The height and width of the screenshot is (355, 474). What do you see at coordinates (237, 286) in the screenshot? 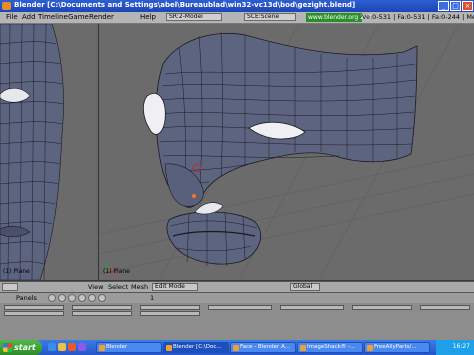
I see `3d-view-header: View Select Mesh Edit Mode Global` at bounding box center [237, 286].